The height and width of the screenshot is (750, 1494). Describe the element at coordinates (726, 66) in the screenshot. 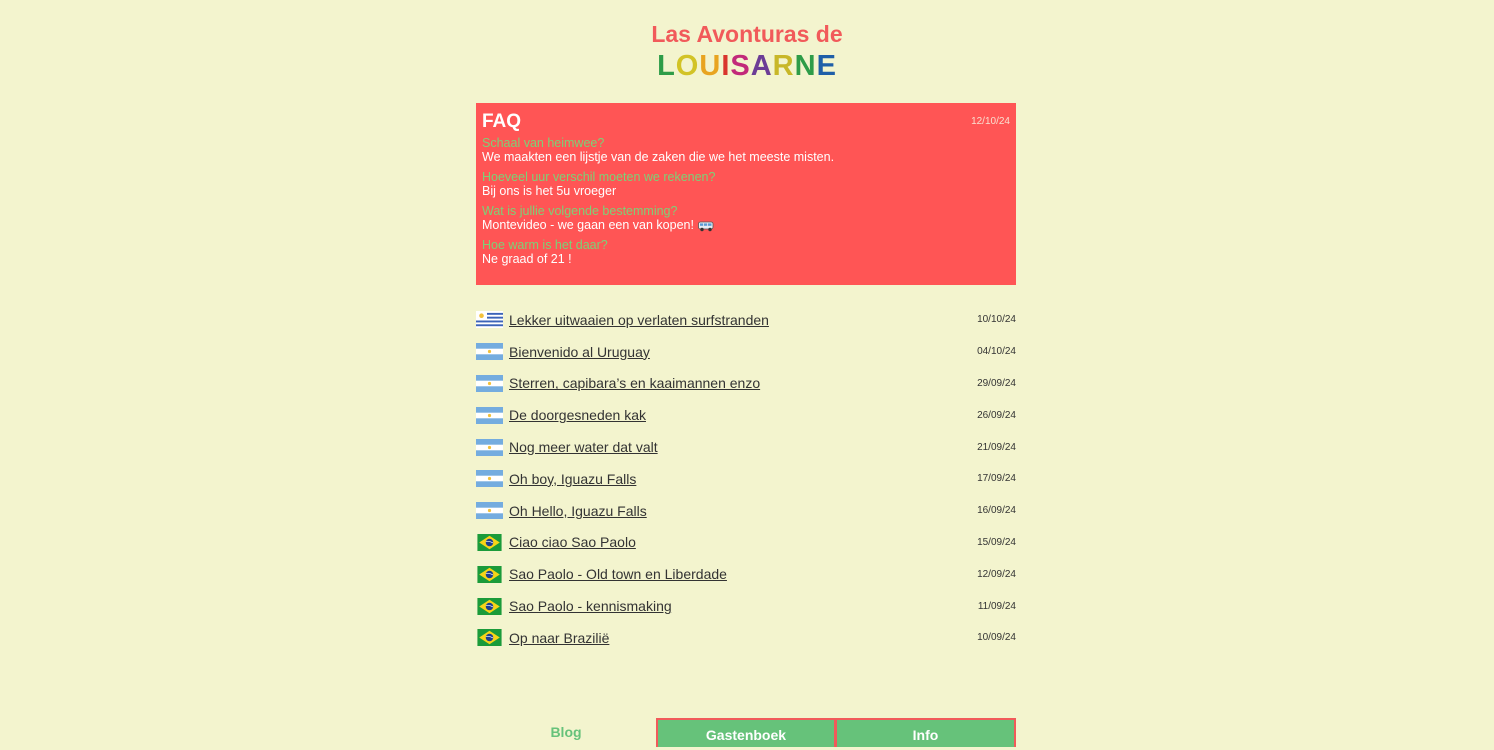

I see `logo-letter: I` at that location.